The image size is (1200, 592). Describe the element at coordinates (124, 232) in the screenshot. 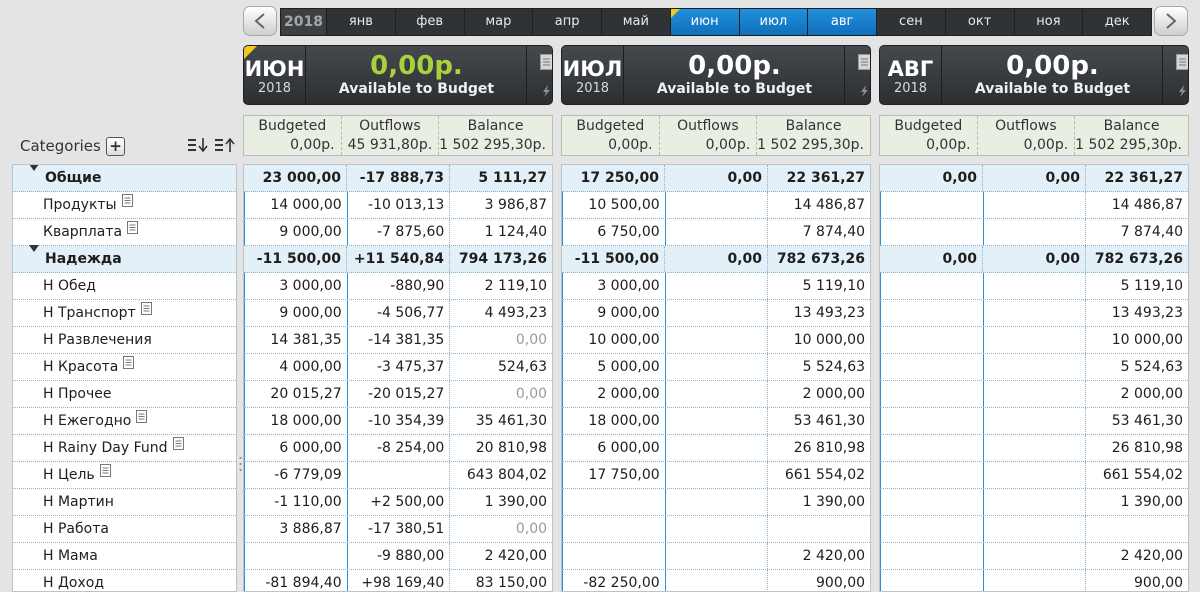

I see `category-row: Кварплата` at that location.